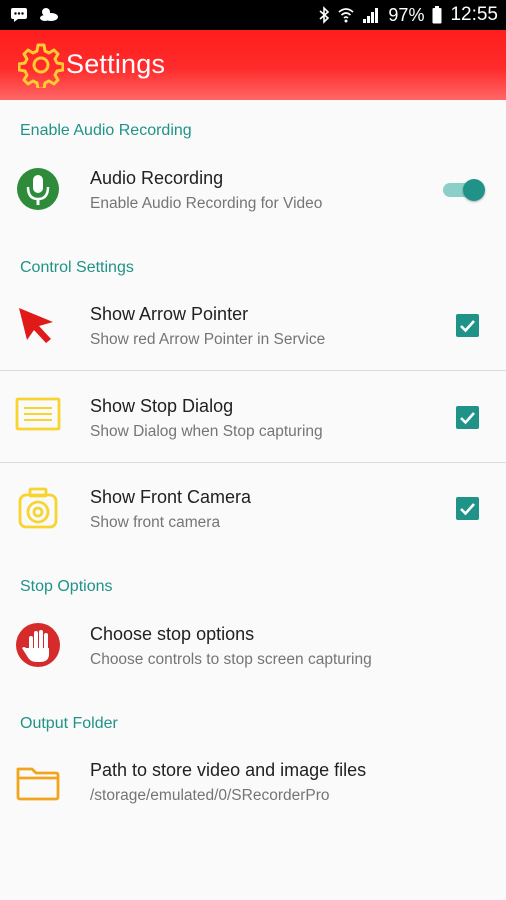  I want to click on status-bar: 97% 12:55, so click(253, 15).